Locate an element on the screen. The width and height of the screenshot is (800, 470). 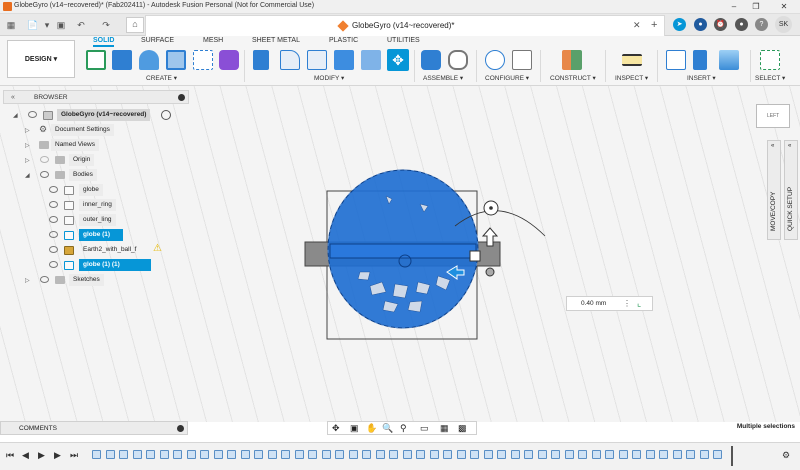
home-icon: ⌂ is located at coordinates (135, 25).